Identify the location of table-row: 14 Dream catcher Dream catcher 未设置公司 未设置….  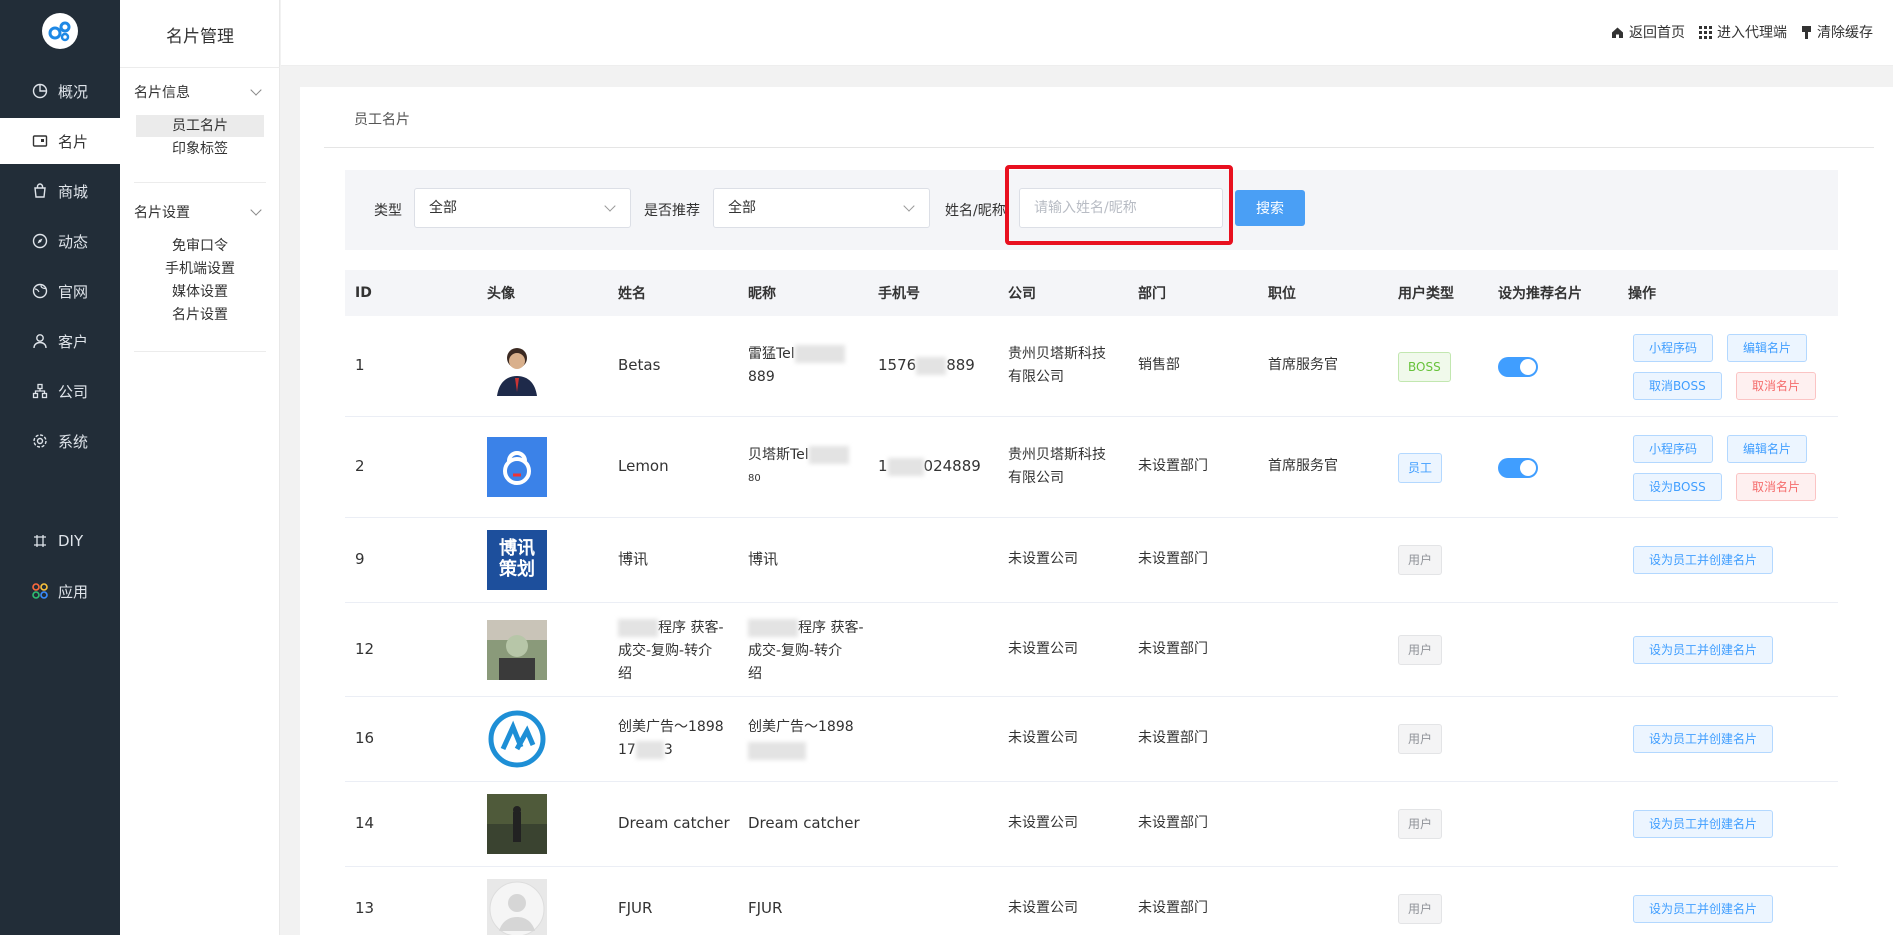
(1091, 824).